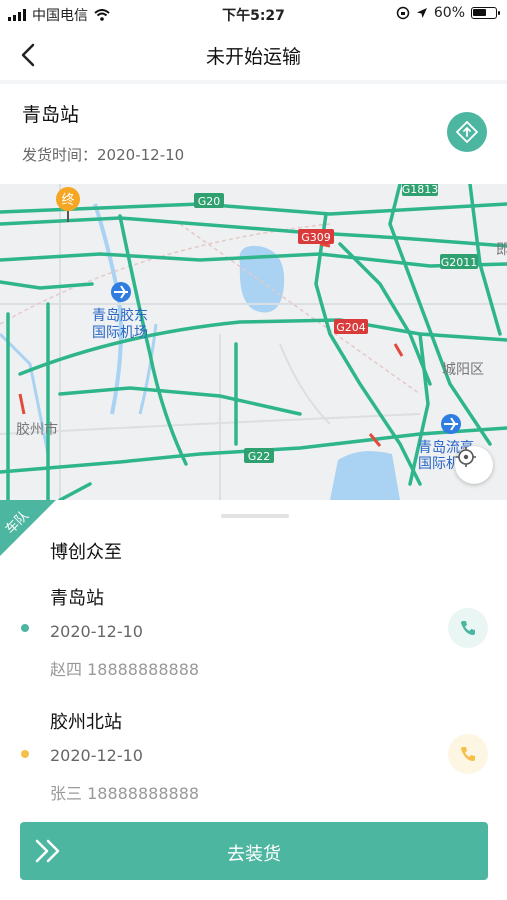  I want to click on svg-text: G2011, so click(459, 262).